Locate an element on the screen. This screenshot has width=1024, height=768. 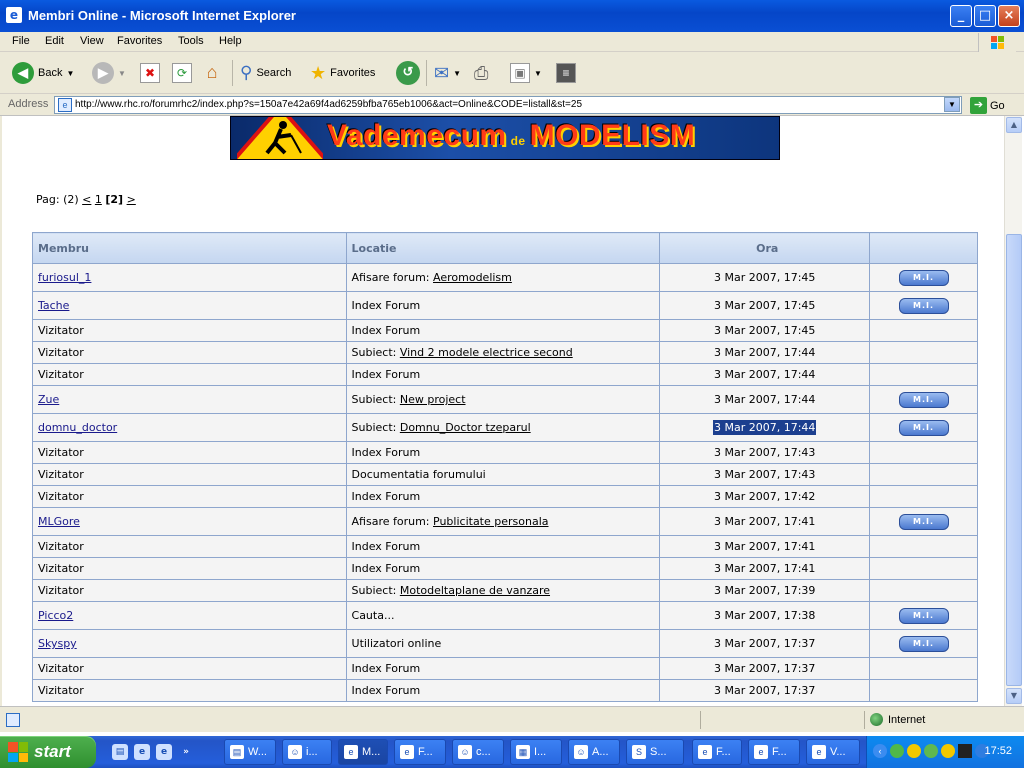
stop-button: ✖ is located at coordinates (150, 73).